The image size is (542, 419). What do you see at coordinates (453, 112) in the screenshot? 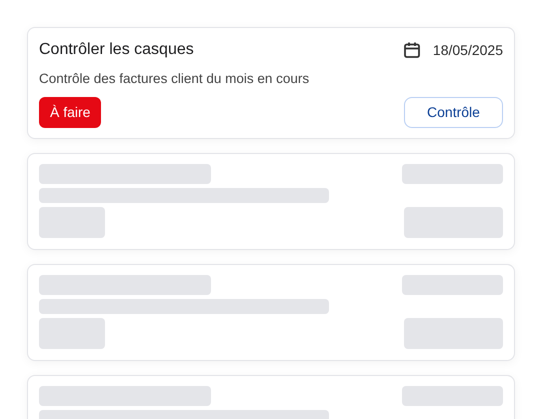
I see `control-button: Contrôle` at bounding box center [453, 112].